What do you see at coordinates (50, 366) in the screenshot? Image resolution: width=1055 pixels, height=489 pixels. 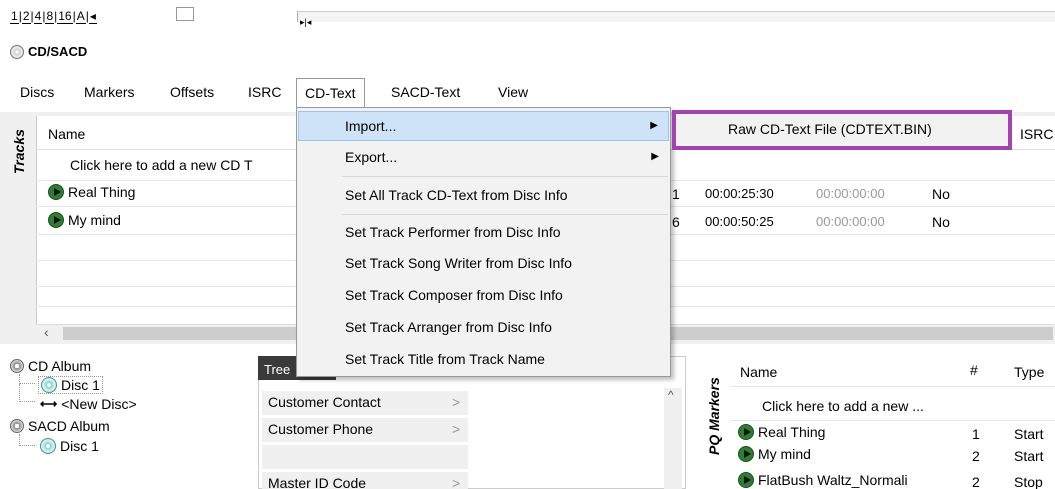 I see `tree-item-cd-album: CD Album` at bounding box center [50, 366].